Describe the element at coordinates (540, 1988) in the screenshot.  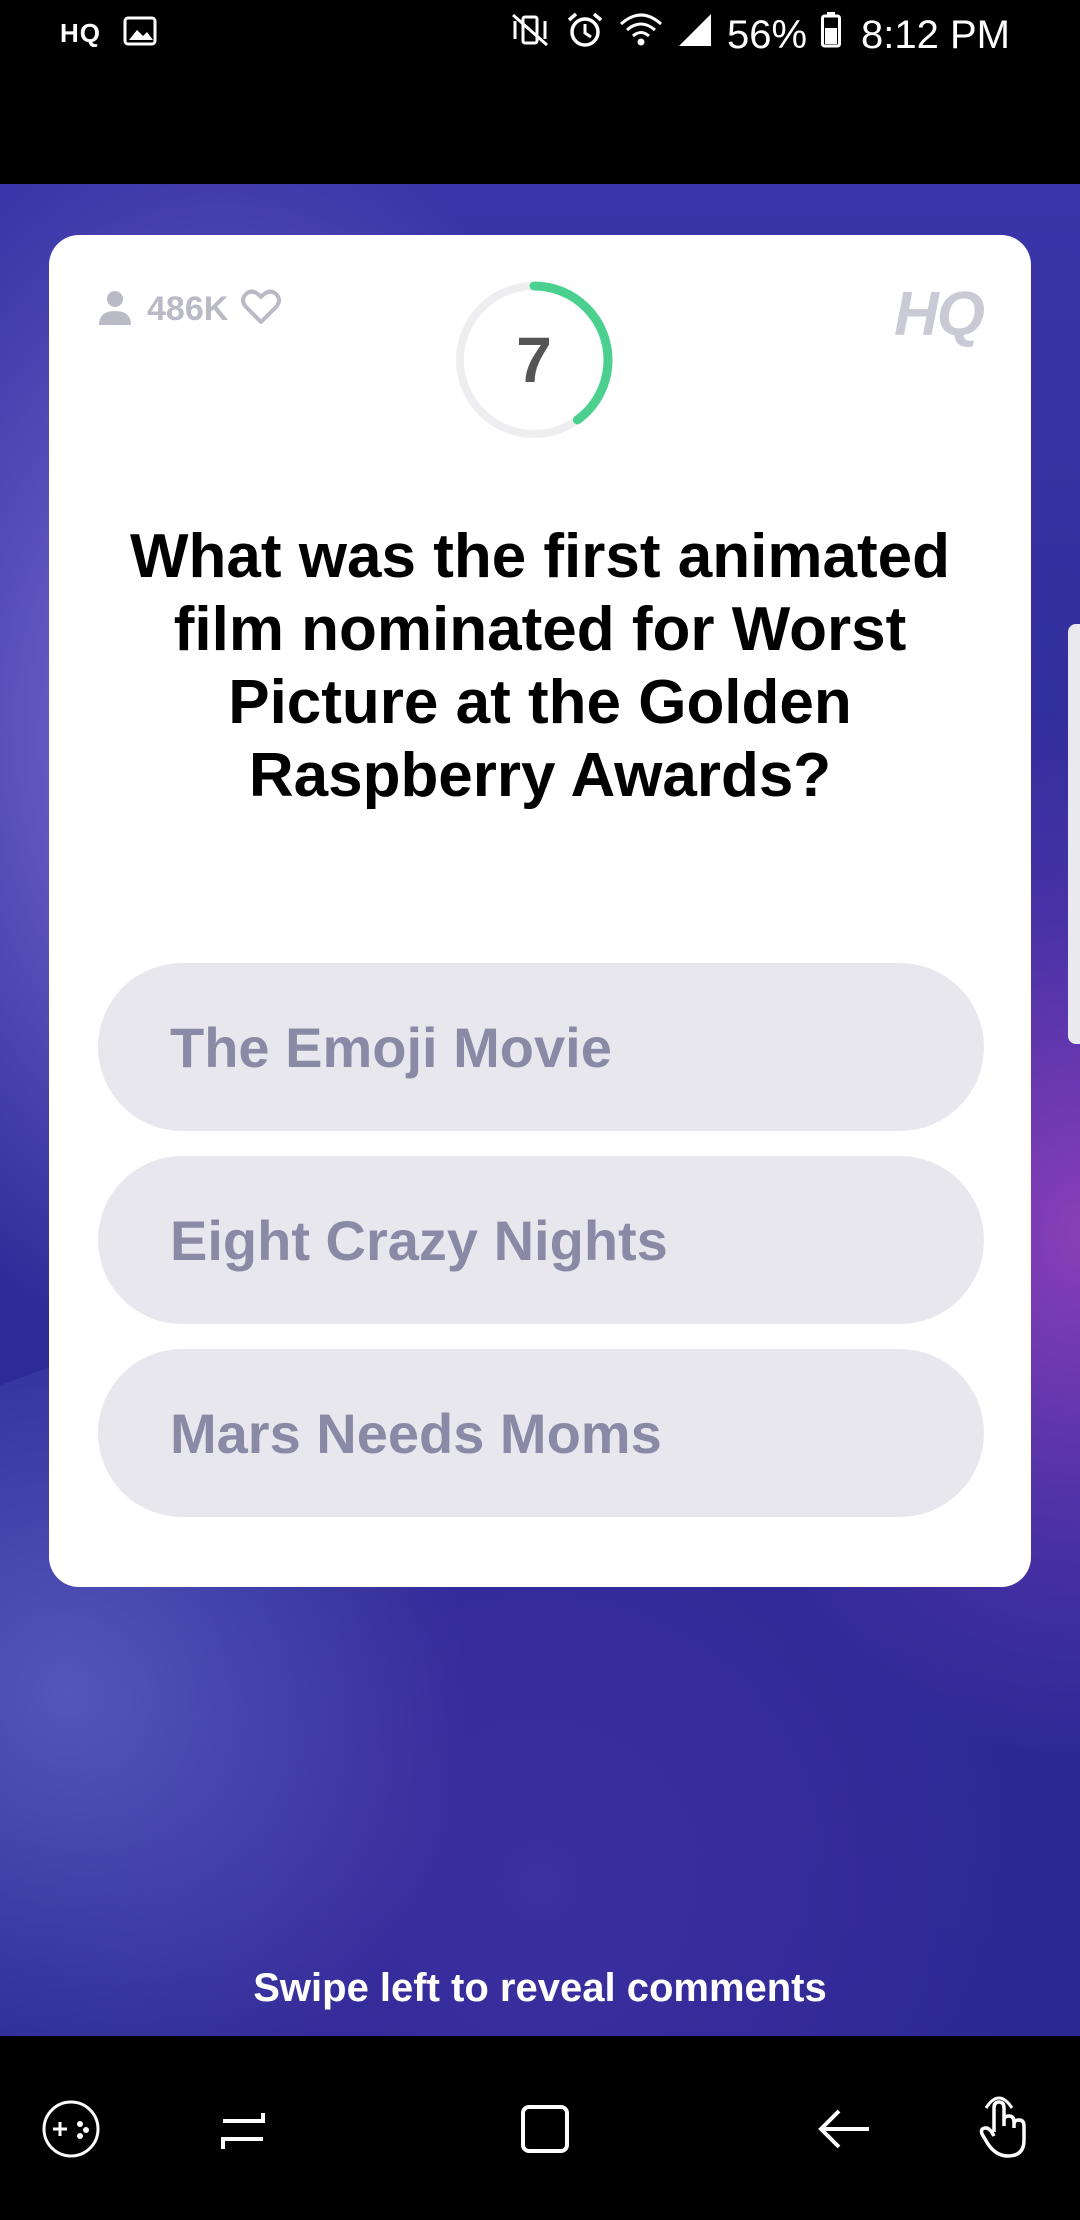
I see `swipe-hint: Swipe left to reveal comments` at that location.